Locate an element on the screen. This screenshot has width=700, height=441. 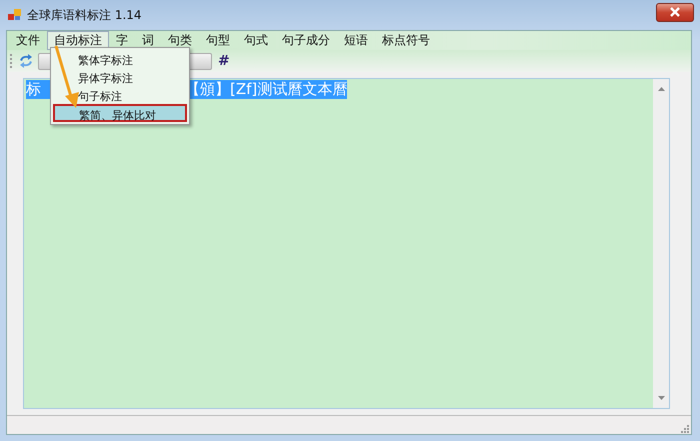
swap-arrows-icon is located at coordinates (26, 61).